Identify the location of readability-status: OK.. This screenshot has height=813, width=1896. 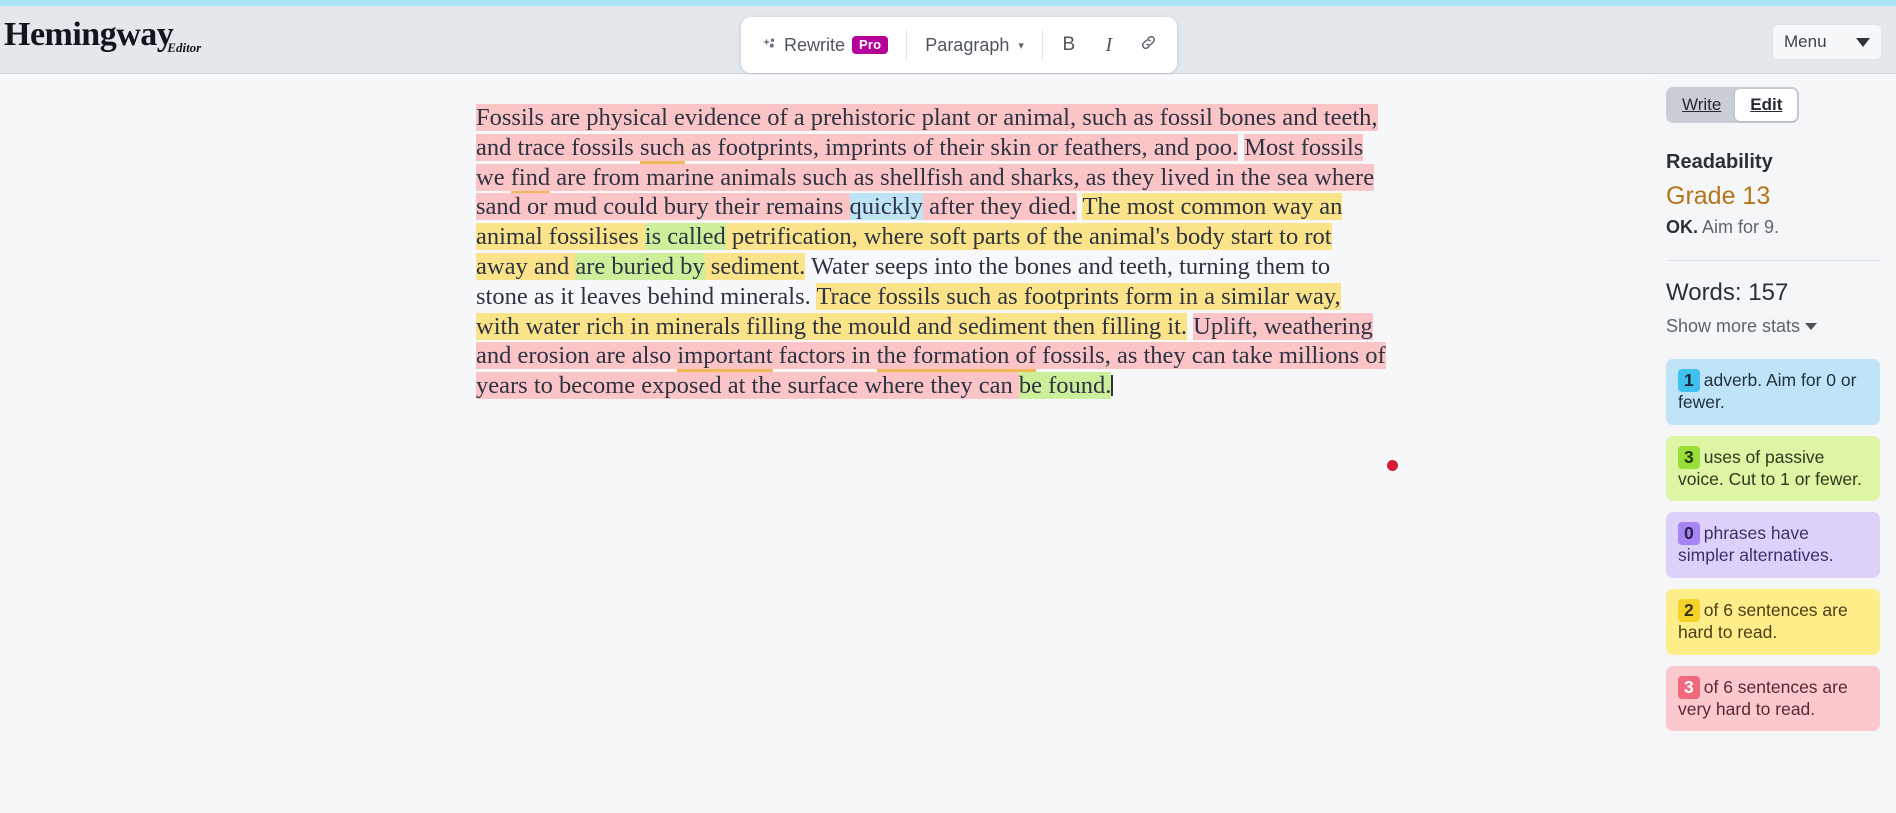
(1682, 227).